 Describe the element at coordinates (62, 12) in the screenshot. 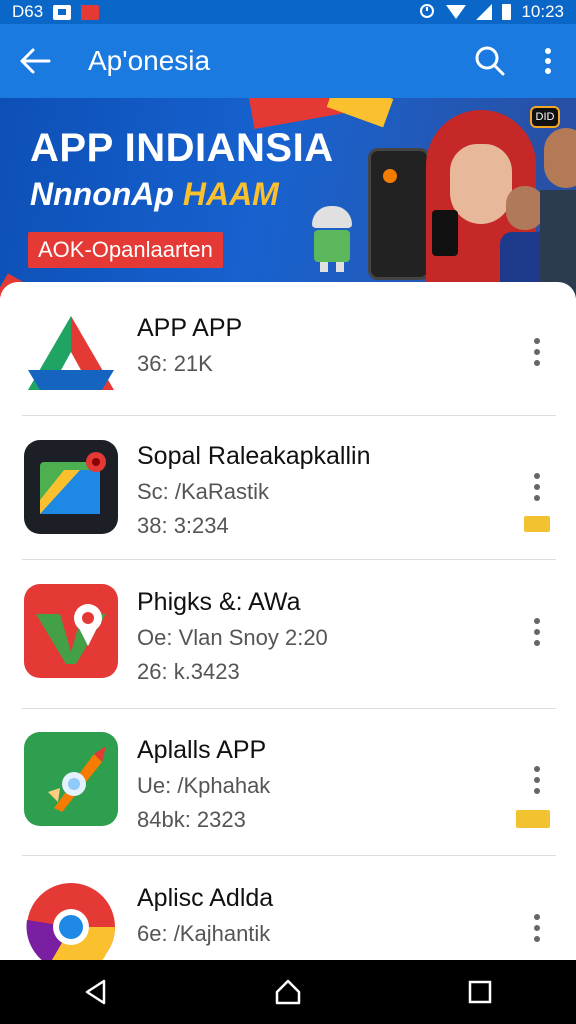

I see `notification-icon` at that location.